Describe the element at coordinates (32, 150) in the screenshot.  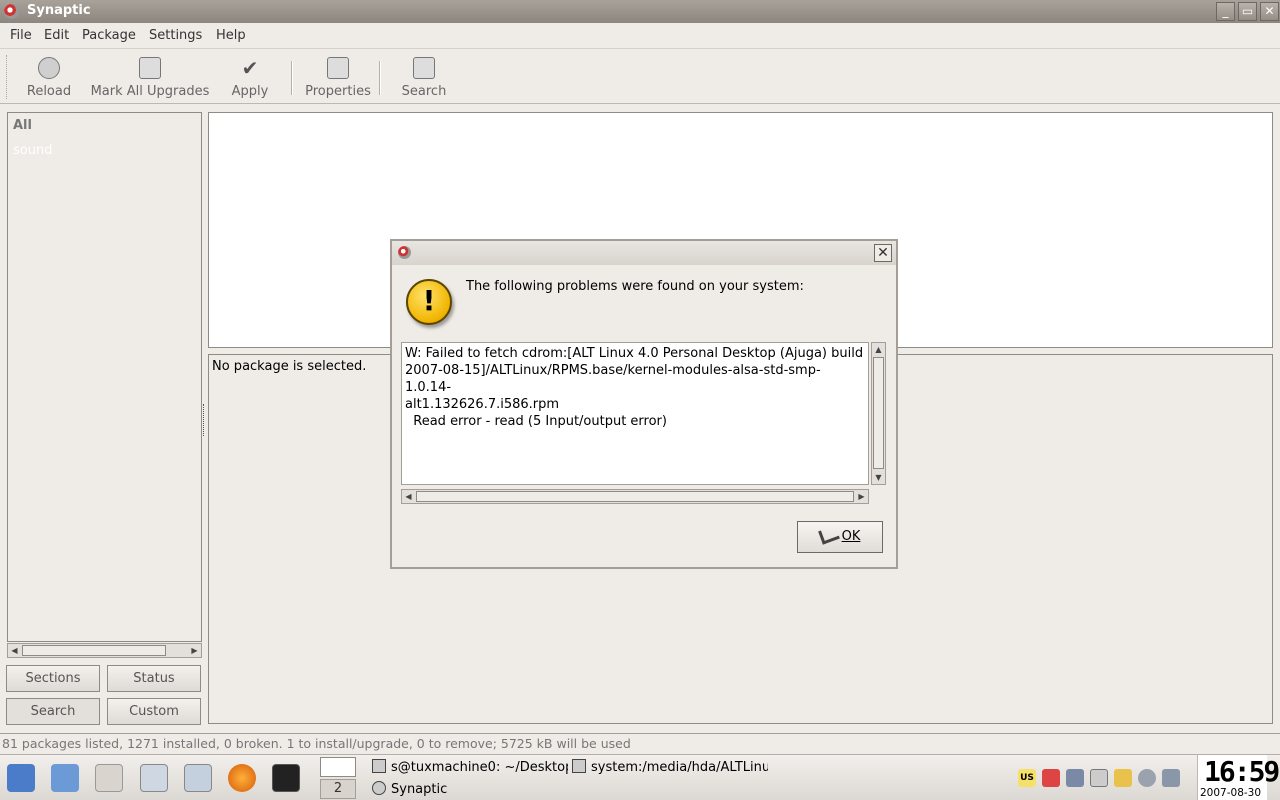
I see `filter-item-sound: sound` at that location.